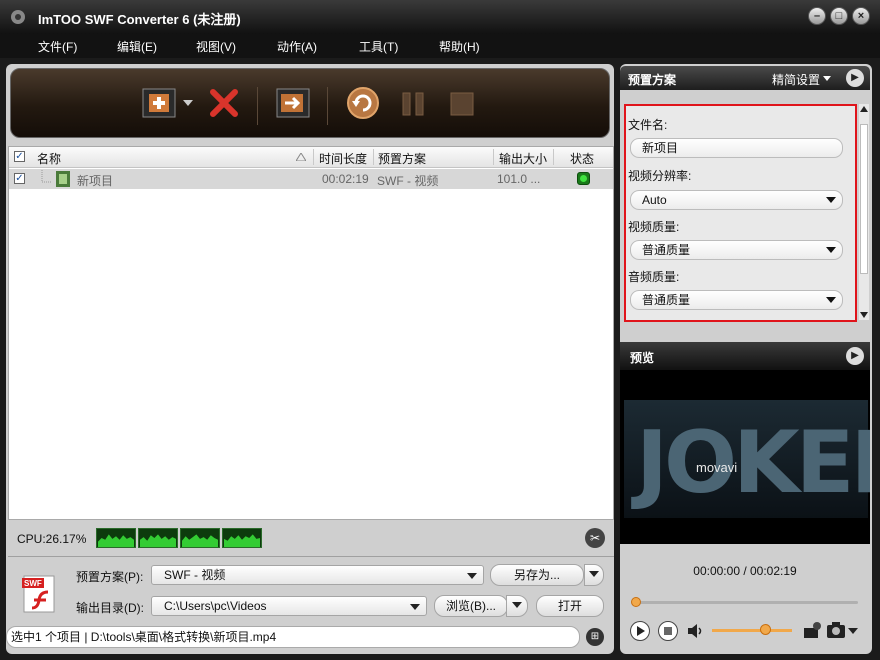 The image size is (880, 660). Describe the element at coordinates (317, 575) in the screenshot. I see `profile-select: SWF - 视频` at that location.